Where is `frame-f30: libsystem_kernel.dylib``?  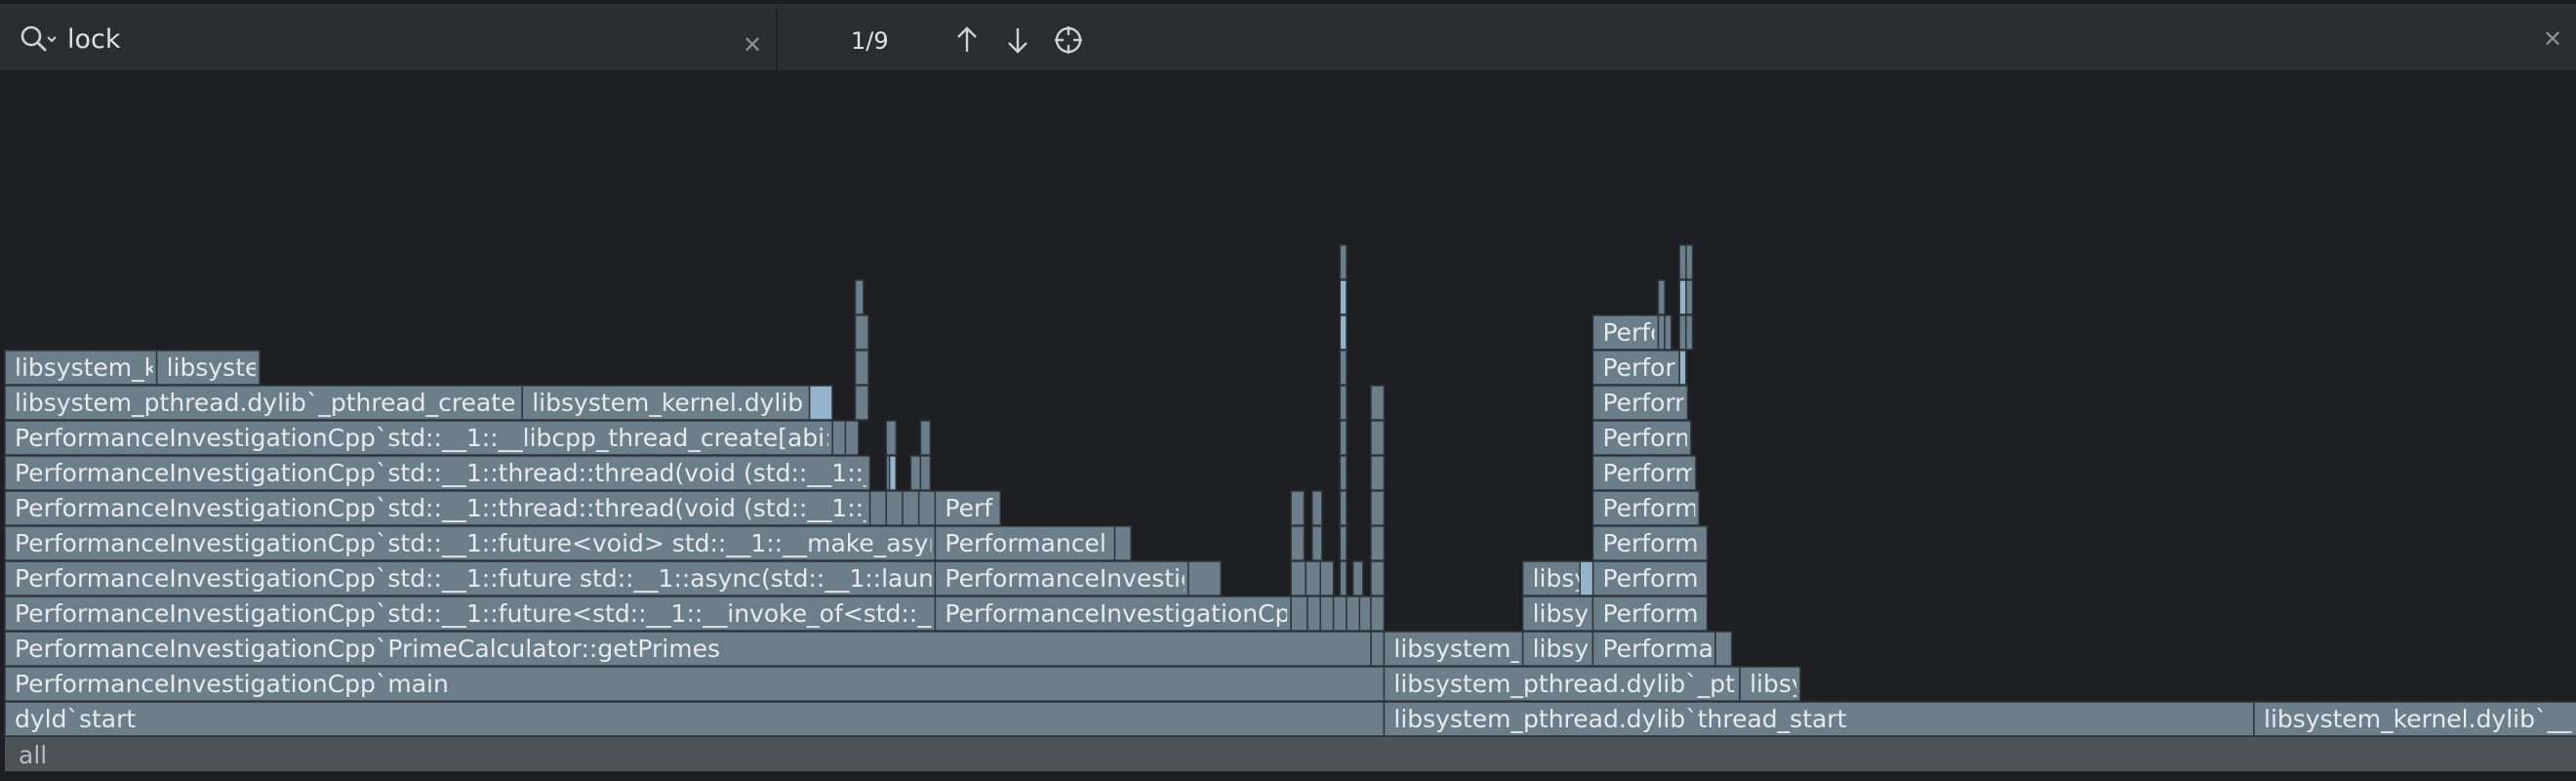 frame-f30: libsystem_kernel.dylib` is located at coordinates (668, 403).